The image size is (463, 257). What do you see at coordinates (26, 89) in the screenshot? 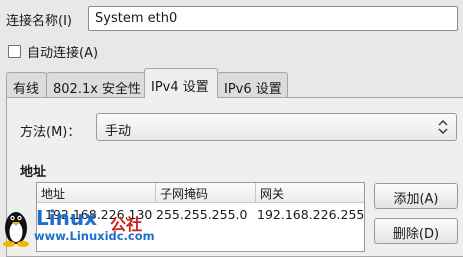
I see `tab-wired-label: 有线` at bounding box center [26, 89].